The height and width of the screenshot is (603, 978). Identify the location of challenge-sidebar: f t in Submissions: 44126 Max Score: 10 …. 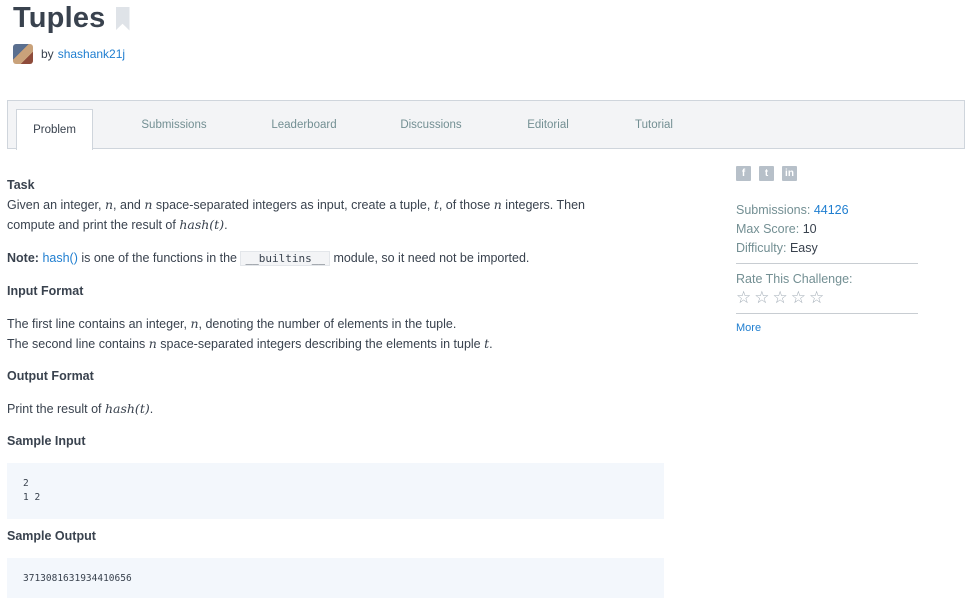
(827, 250).